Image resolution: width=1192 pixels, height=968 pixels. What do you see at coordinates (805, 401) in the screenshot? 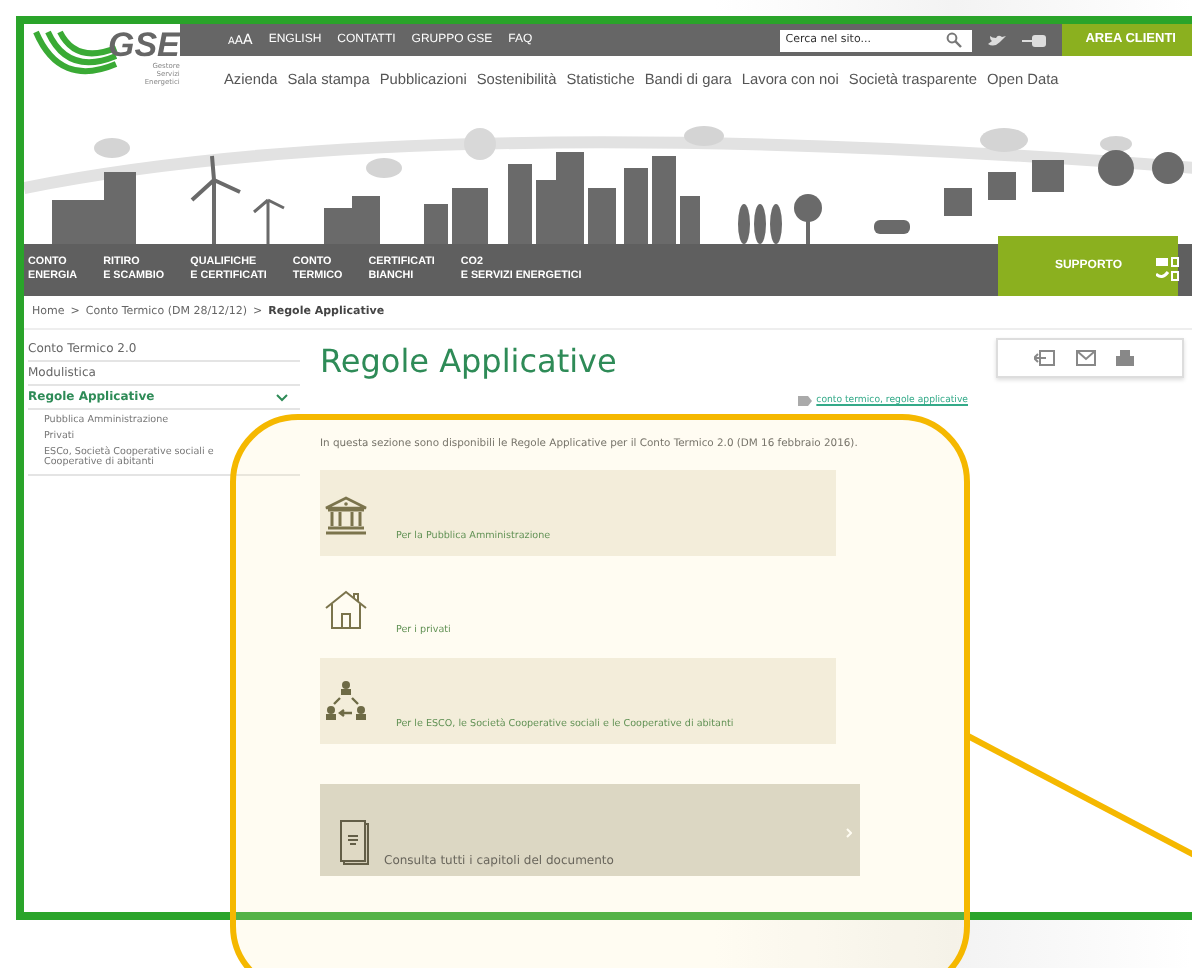
I see `tag-icon` at bounding box center [805, 401].